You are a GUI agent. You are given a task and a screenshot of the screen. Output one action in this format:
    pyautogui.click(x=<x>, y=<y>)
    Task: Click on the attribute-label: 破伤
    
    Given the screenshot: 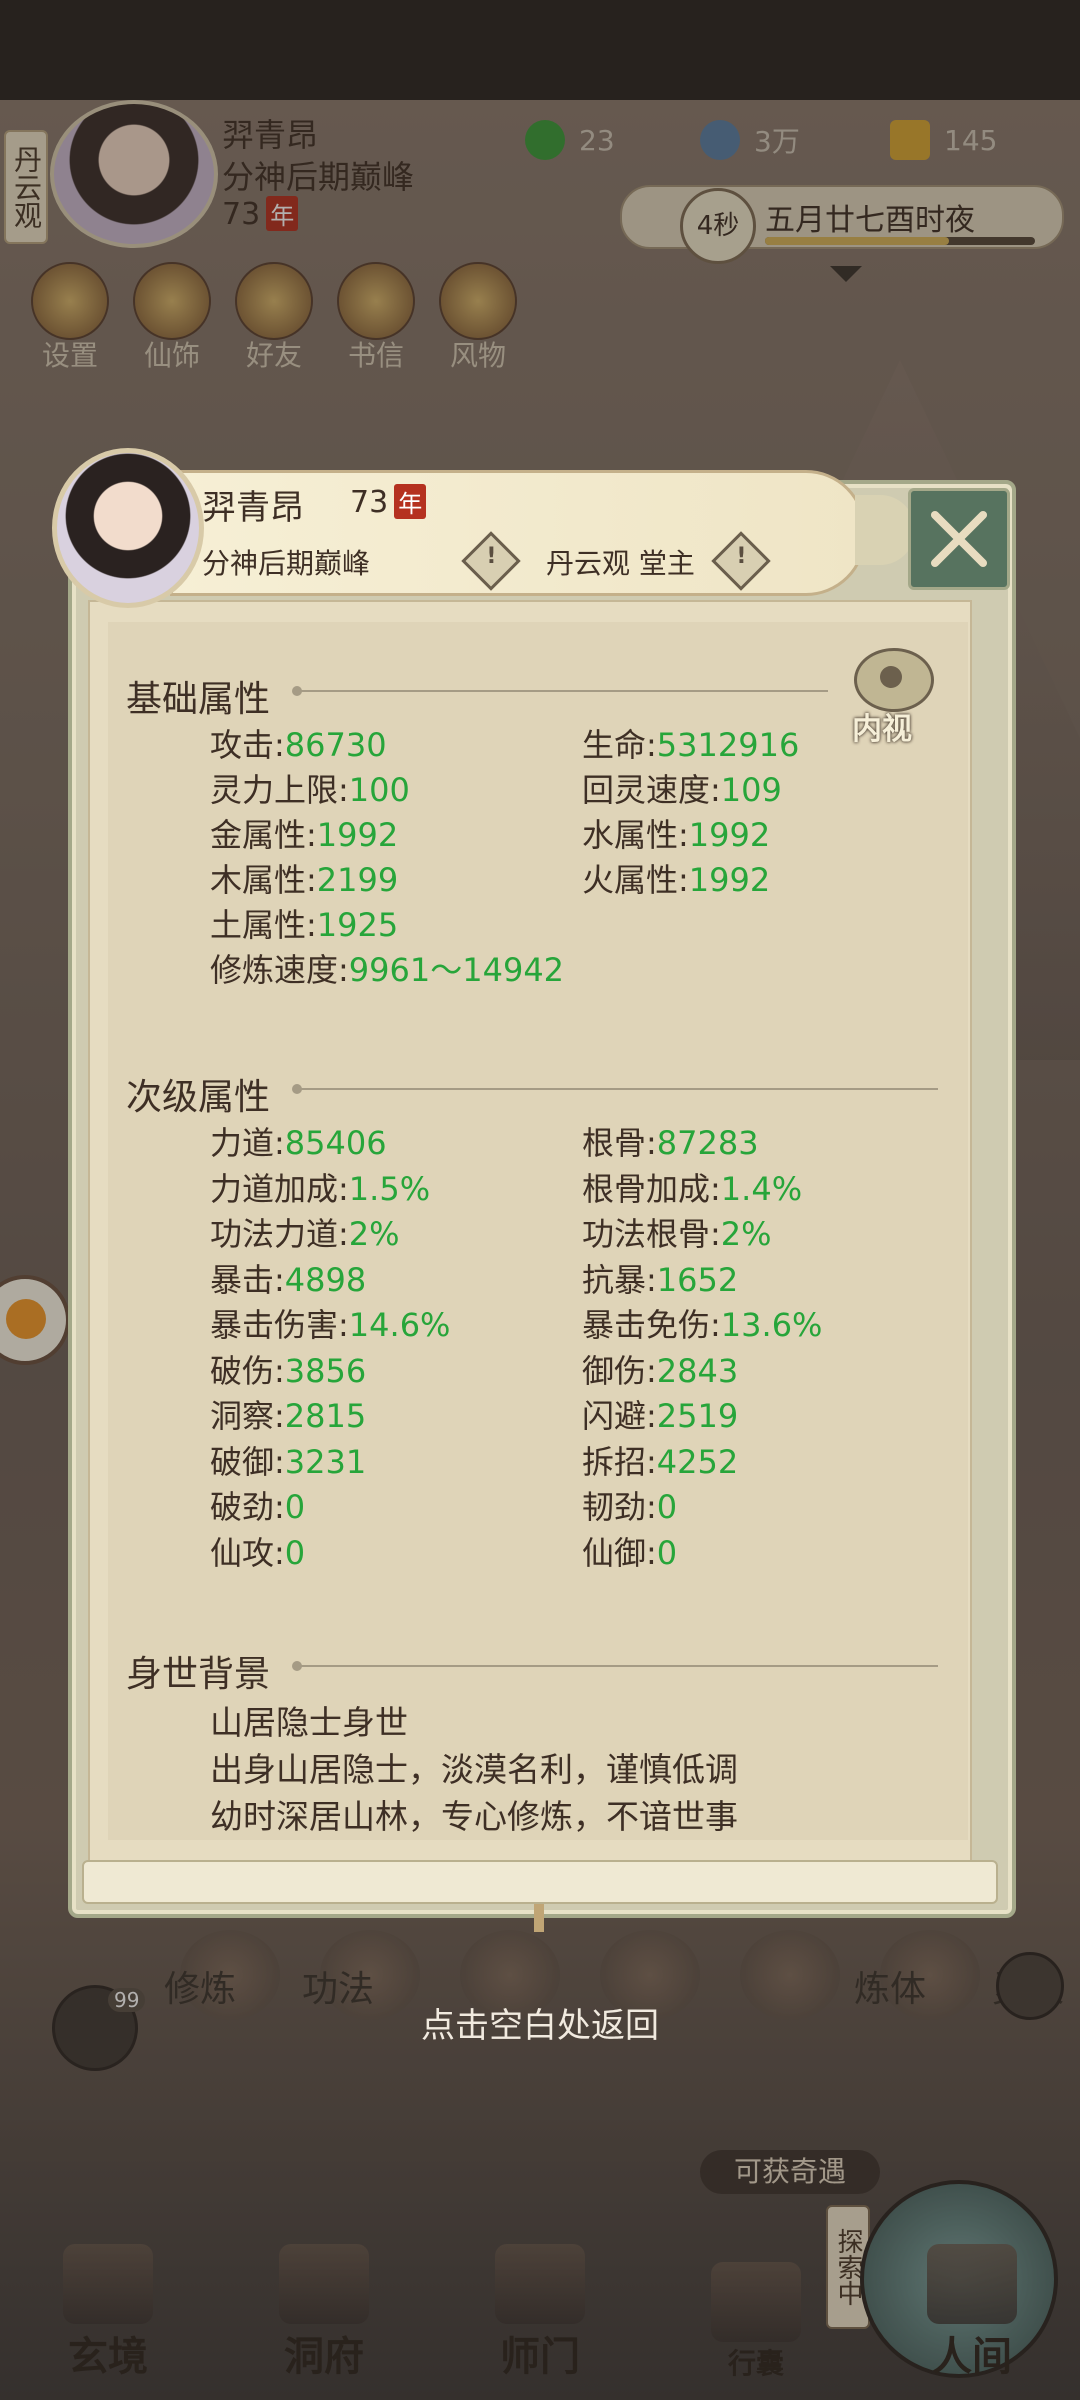 What is the action you would take?
    pyautogui.click(x=242, y=1370)
    